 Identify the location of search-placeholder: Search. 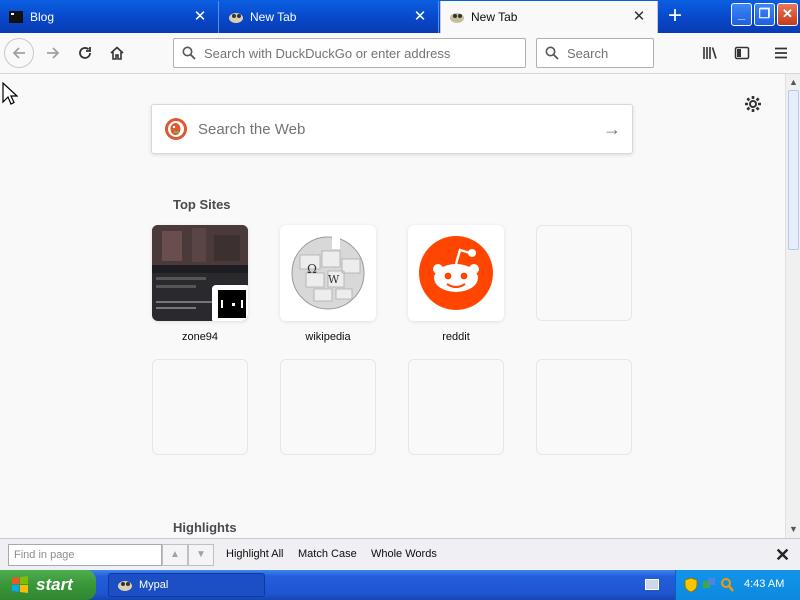
(588, 53).